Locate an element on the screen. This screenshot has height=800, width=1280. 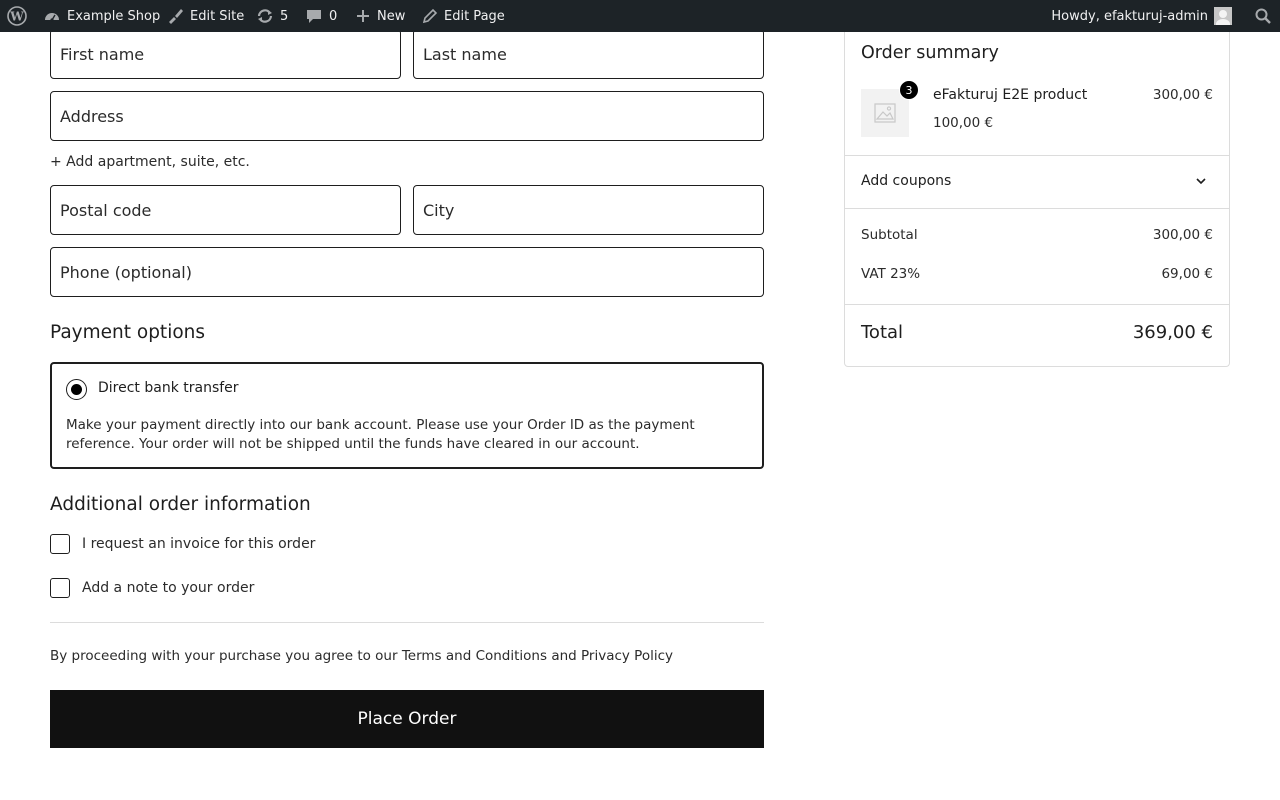
comments-link: 0 is located at coordinates (321, 16).